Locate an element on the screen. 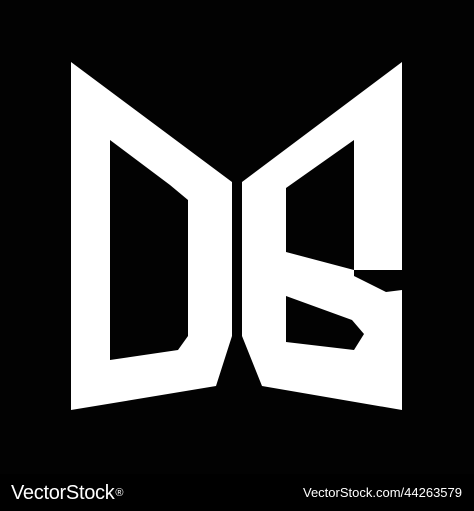 The height and width of the screenshot is (511, 474). vectorstock-brand: VectorStock® is located at coordinates (67, 493).